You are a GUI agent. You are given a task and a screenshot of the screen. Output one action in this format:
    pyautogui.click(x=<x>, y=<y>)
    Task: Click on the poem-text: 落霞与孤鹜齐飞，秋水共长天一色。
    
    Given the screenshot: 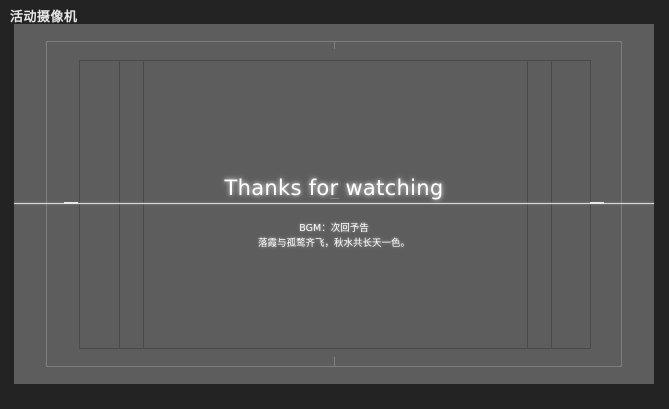 What is the action you would take?
    pyautogui.click(x=333, y=243)
    